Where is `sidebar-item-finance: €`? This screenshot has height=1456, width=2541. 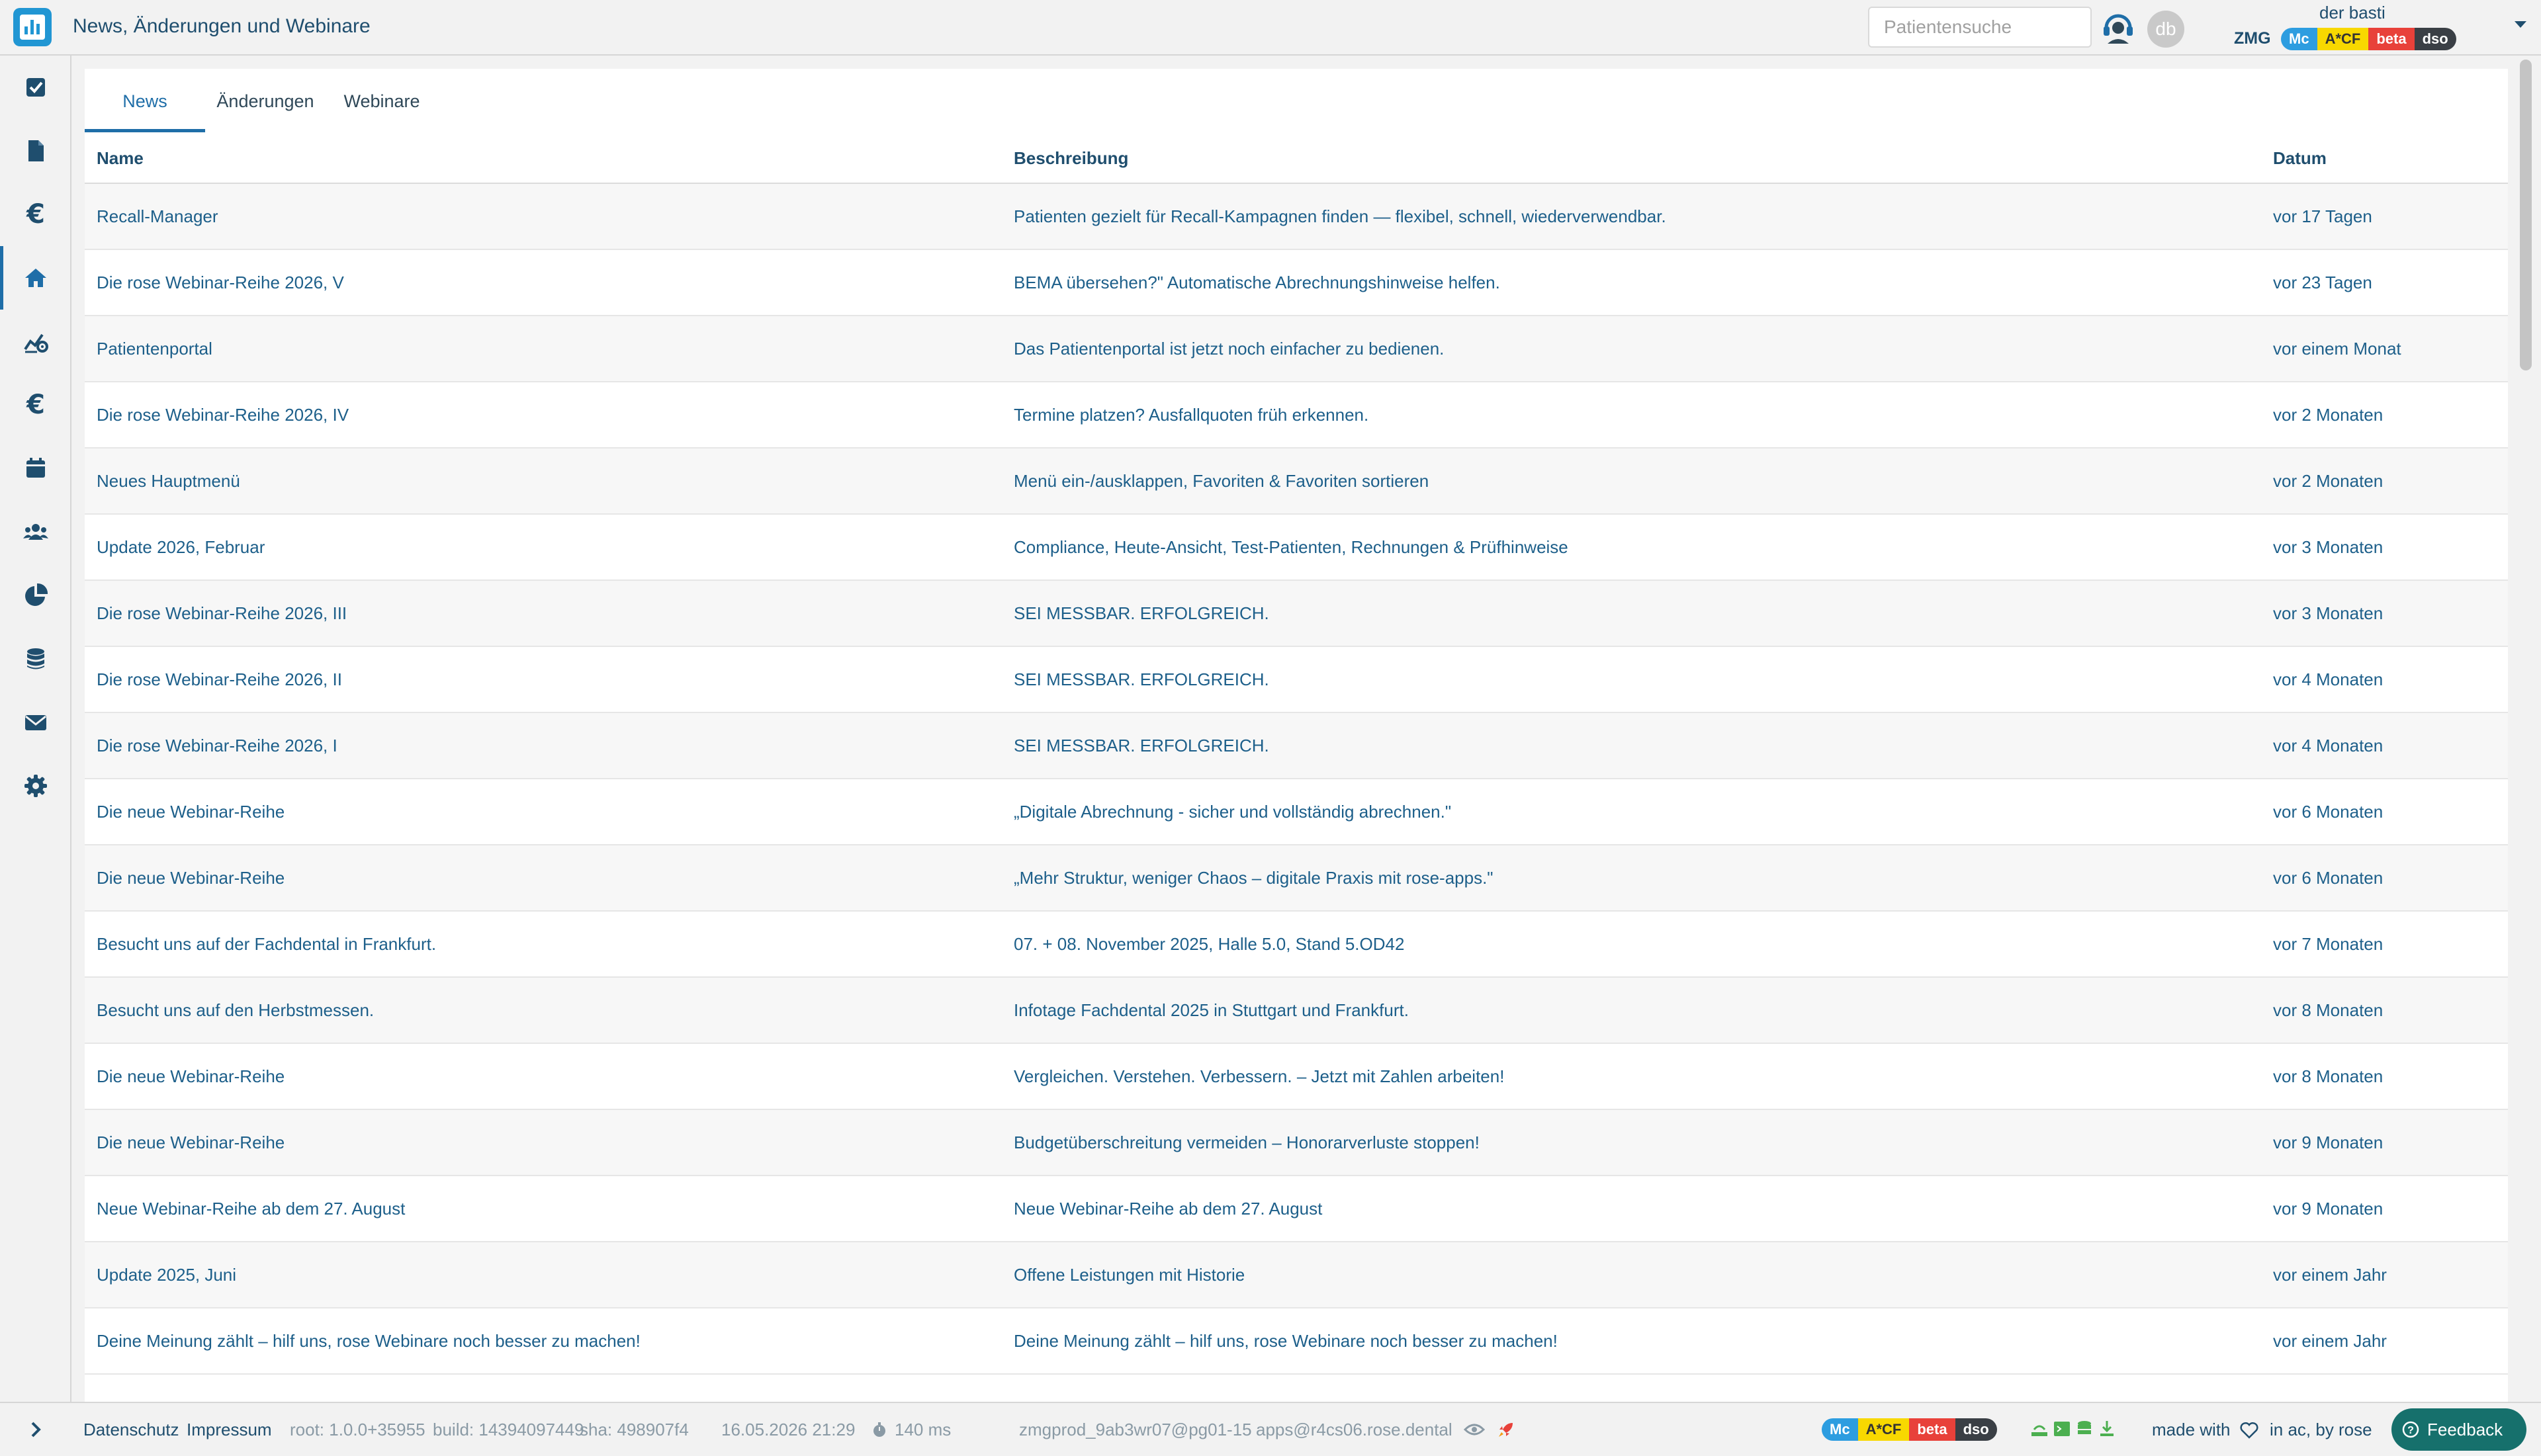 sidebar-item-finance: € is located at coordinates (35, 405).